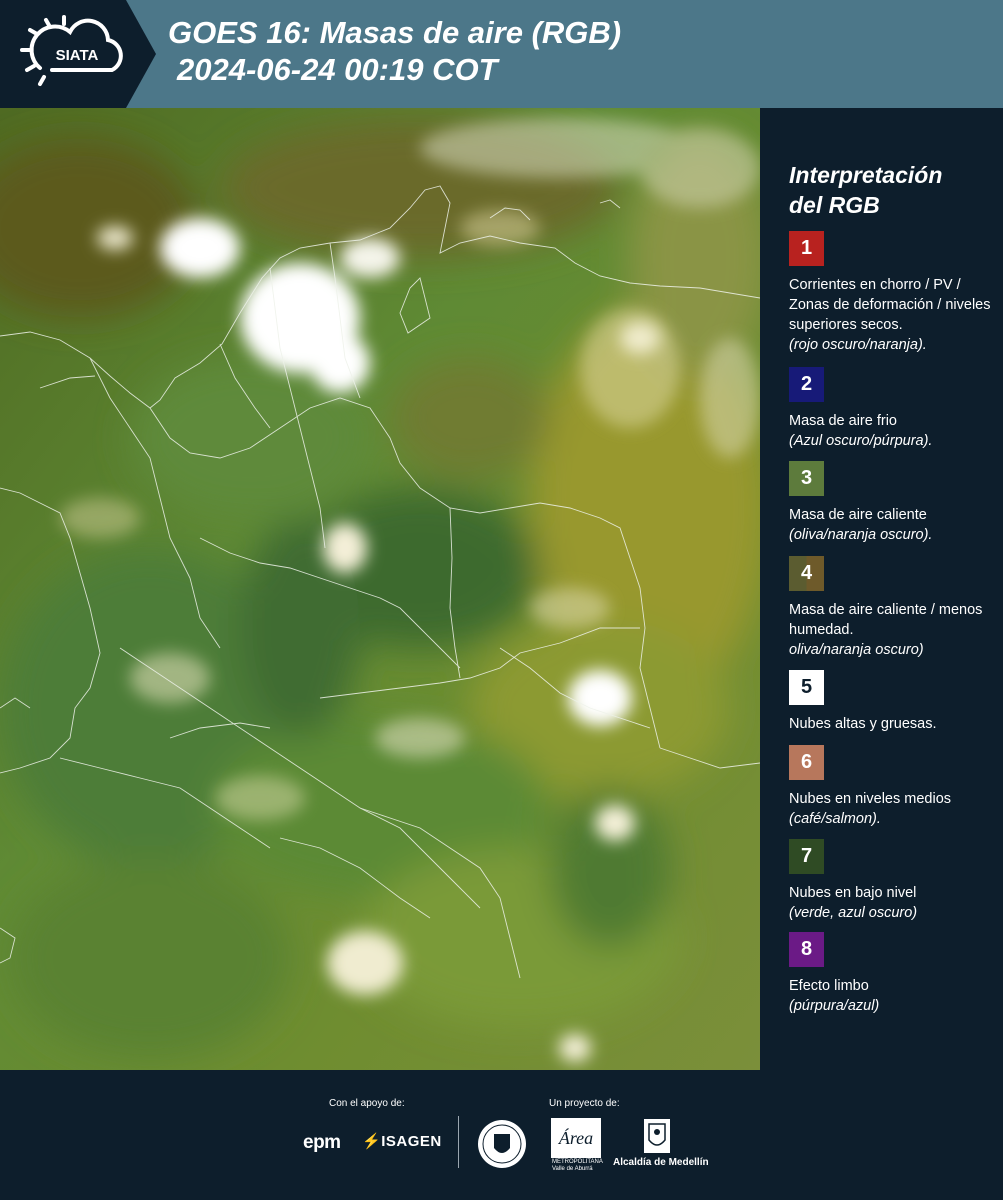 This screenshot has height=1200, width=1003. I want to click on legend-swatch-8: 8, so click(806, 949).